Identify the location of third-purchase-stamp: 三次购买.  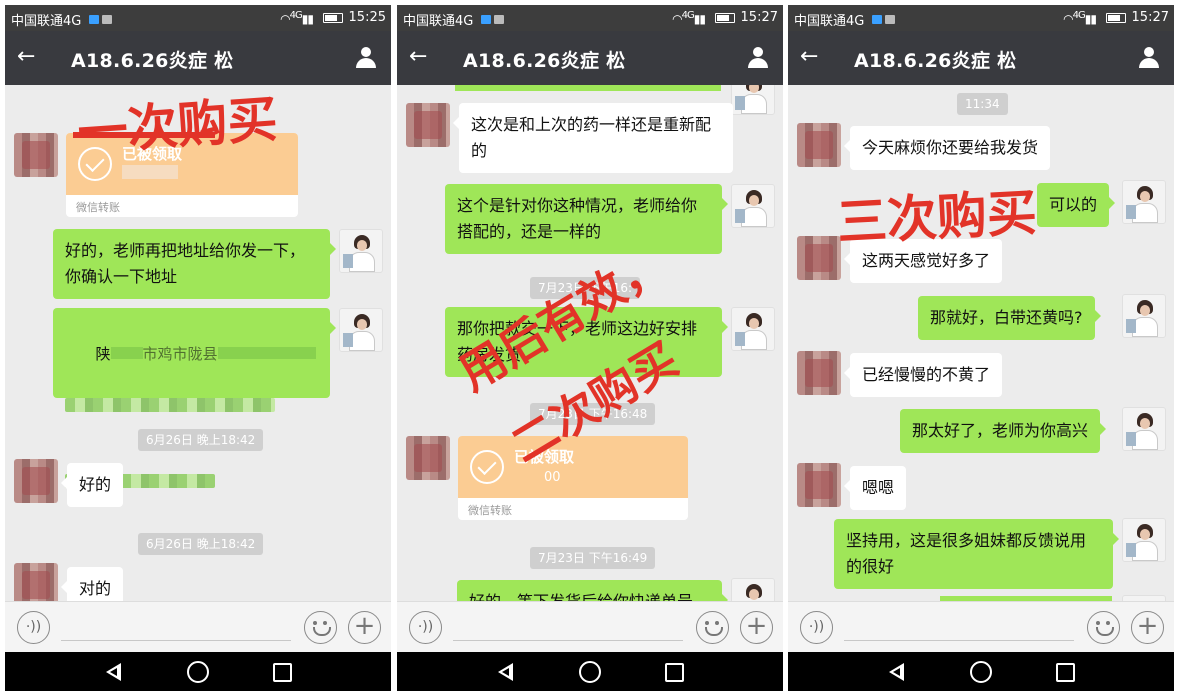
(937, 217).